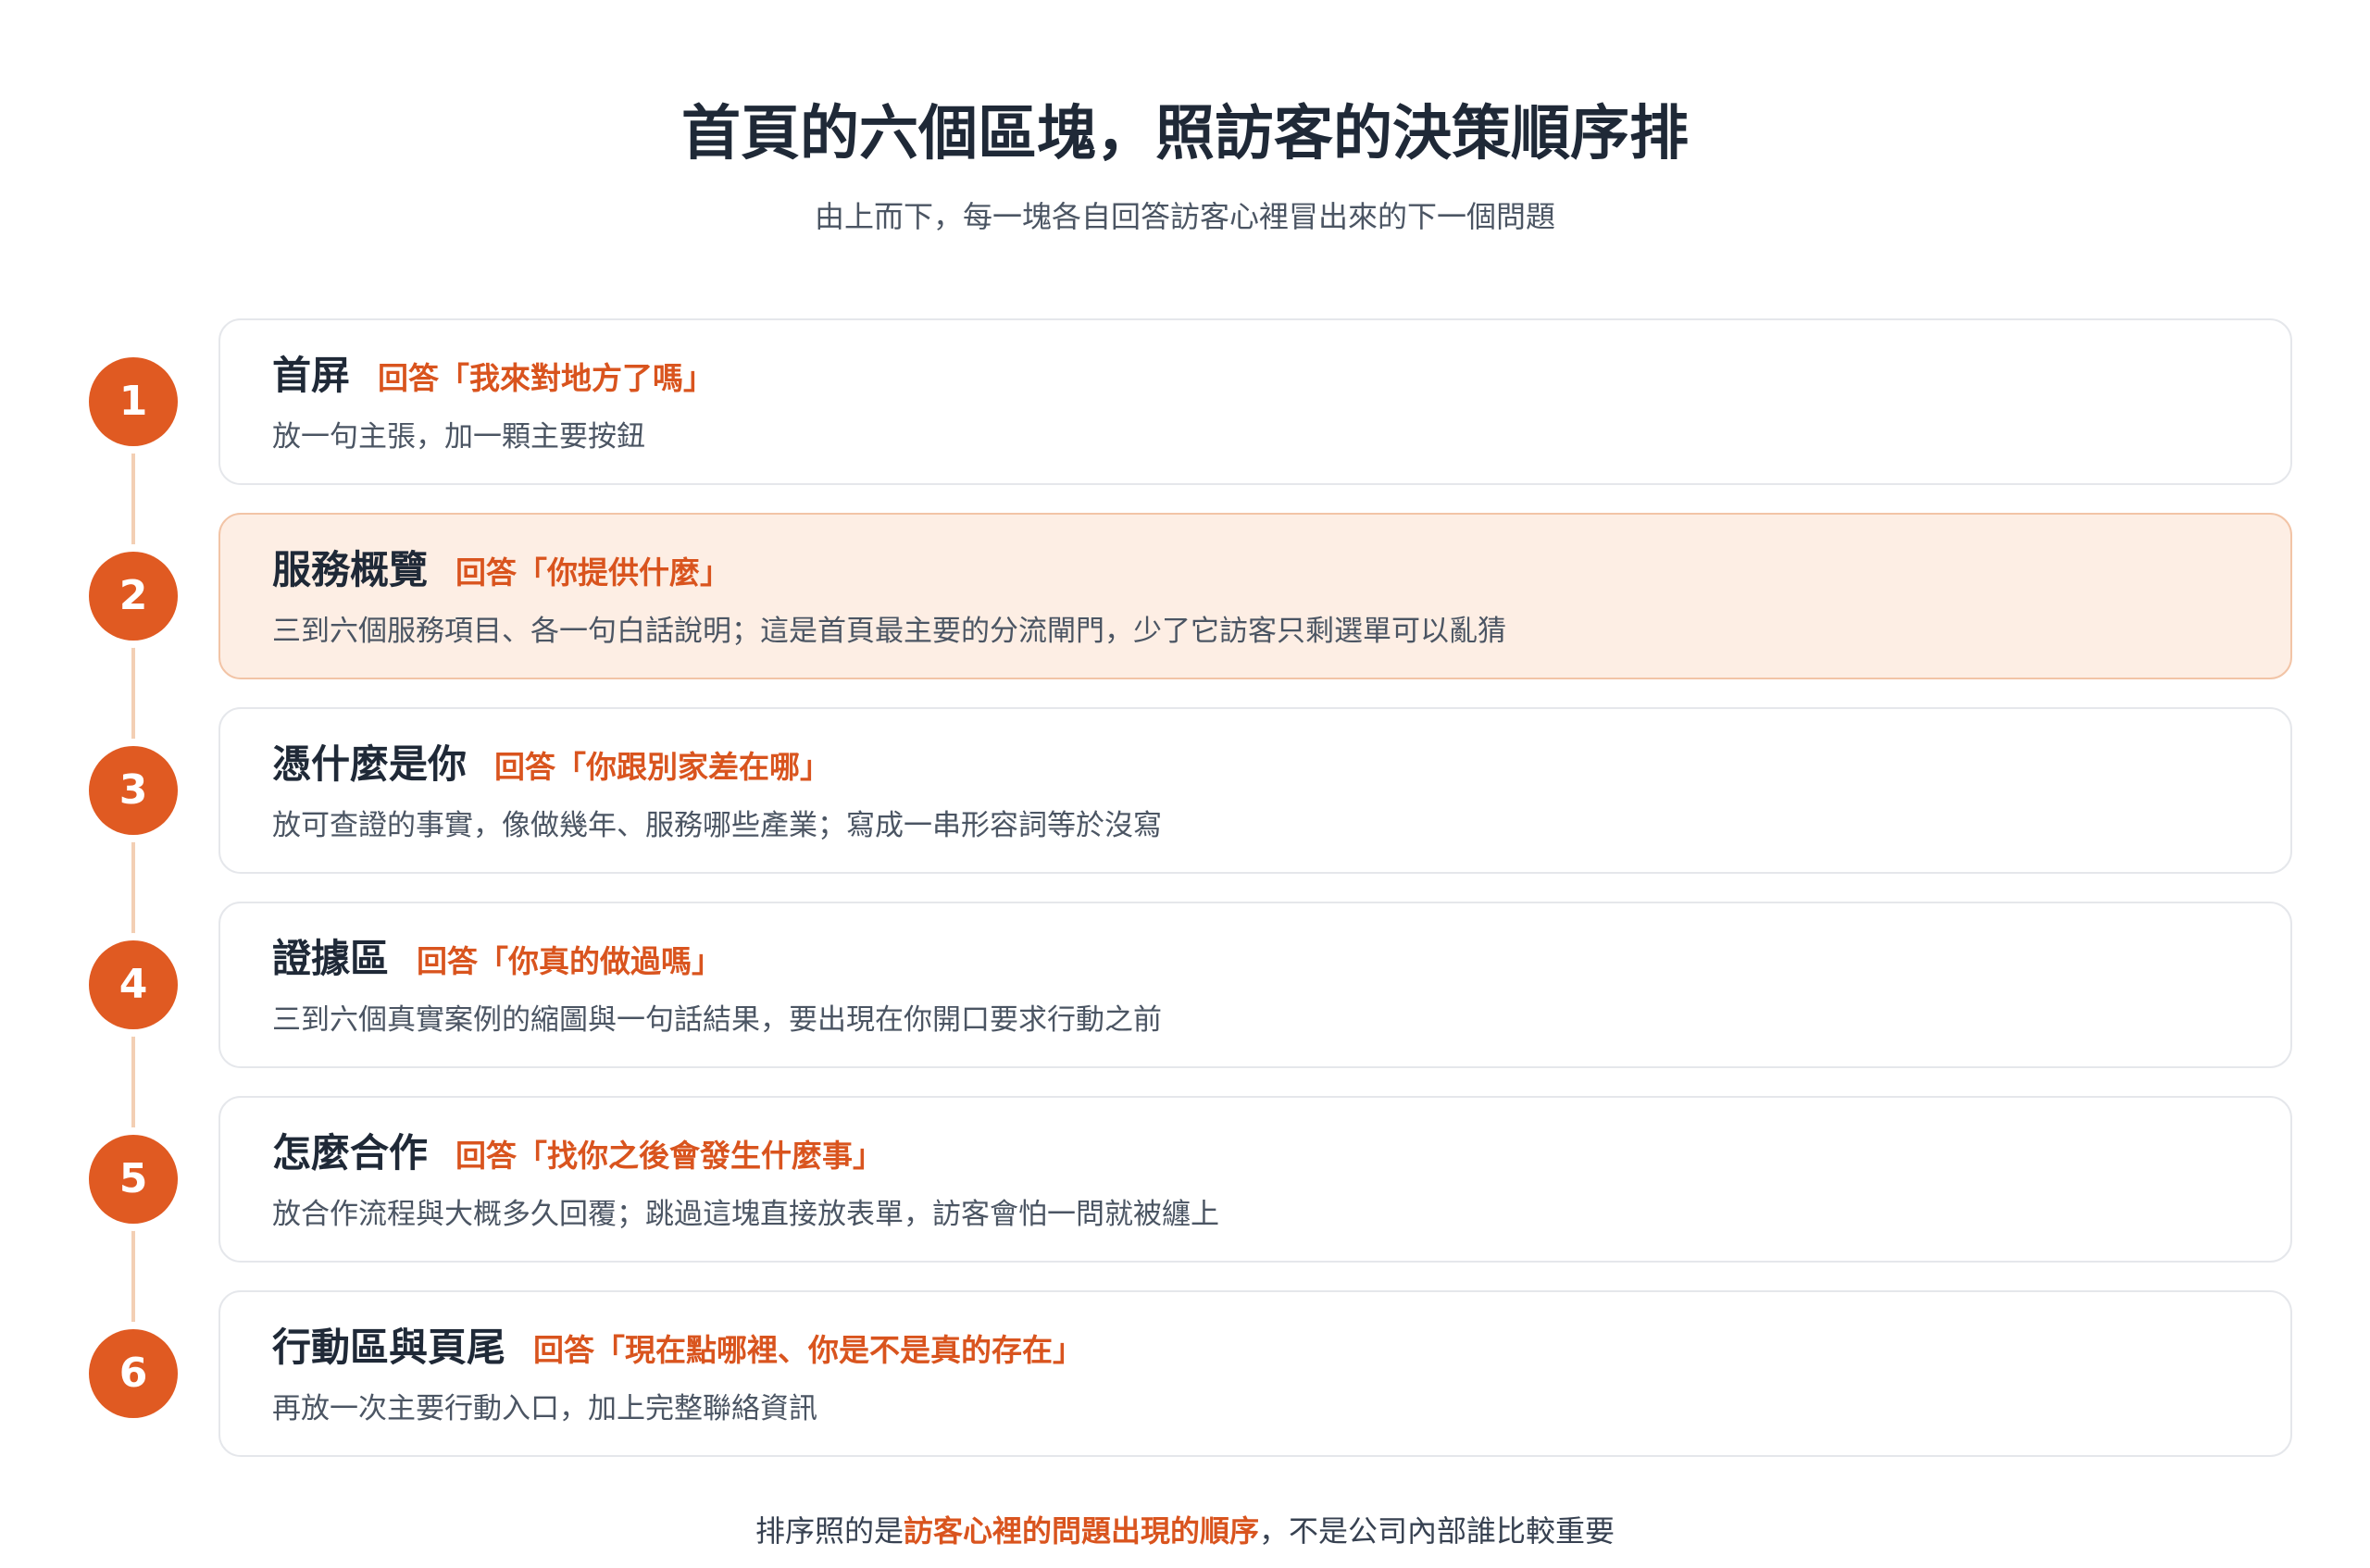 This screenshot has height=1568, width=2370. Describe the element at coordinates (331, 958) in the screenshot. I see `step-name: 證據區` at that location.